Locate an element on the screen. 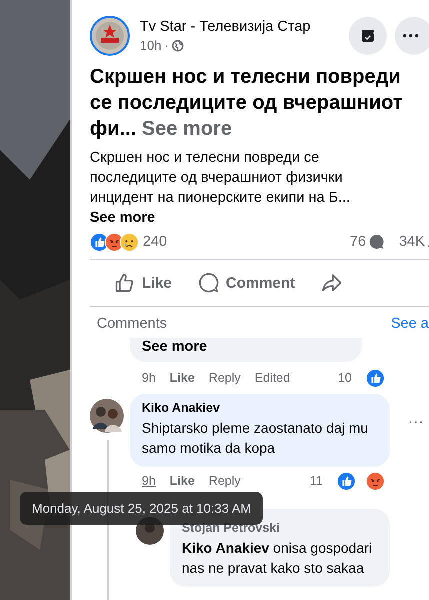  comment-button: Comment is located at coordinates (247, 283).